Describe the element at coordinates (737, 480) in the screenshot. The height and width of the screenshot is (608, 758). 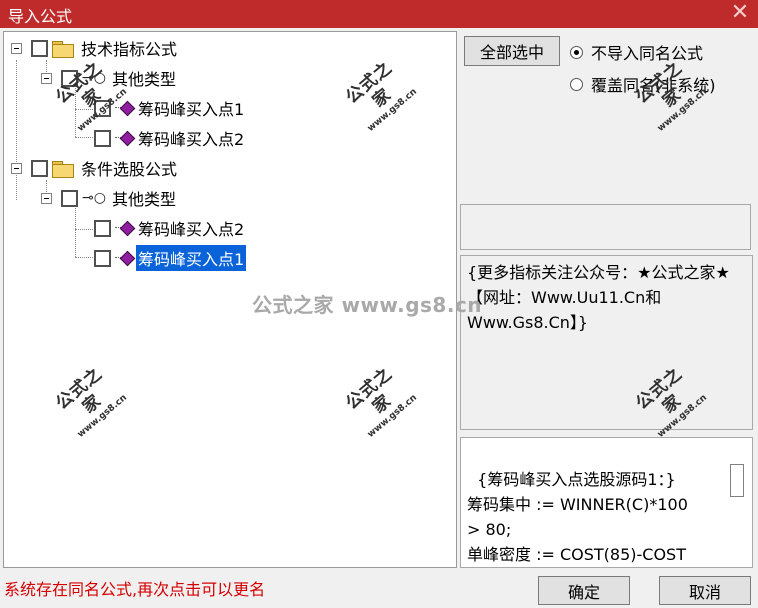
I see `scrollbar-thumb` at that location.